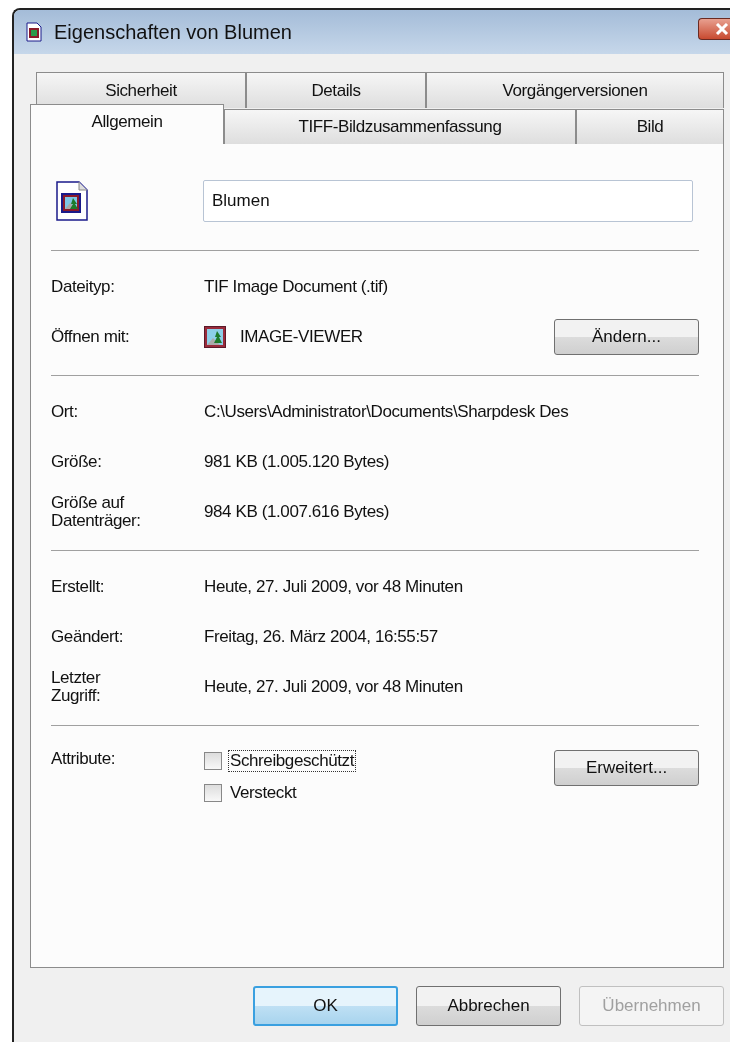  What do you see at coordinates (83, 287) in the screenshot?
I see `field-label: Dateityp:` at bounding box center [83, 287].